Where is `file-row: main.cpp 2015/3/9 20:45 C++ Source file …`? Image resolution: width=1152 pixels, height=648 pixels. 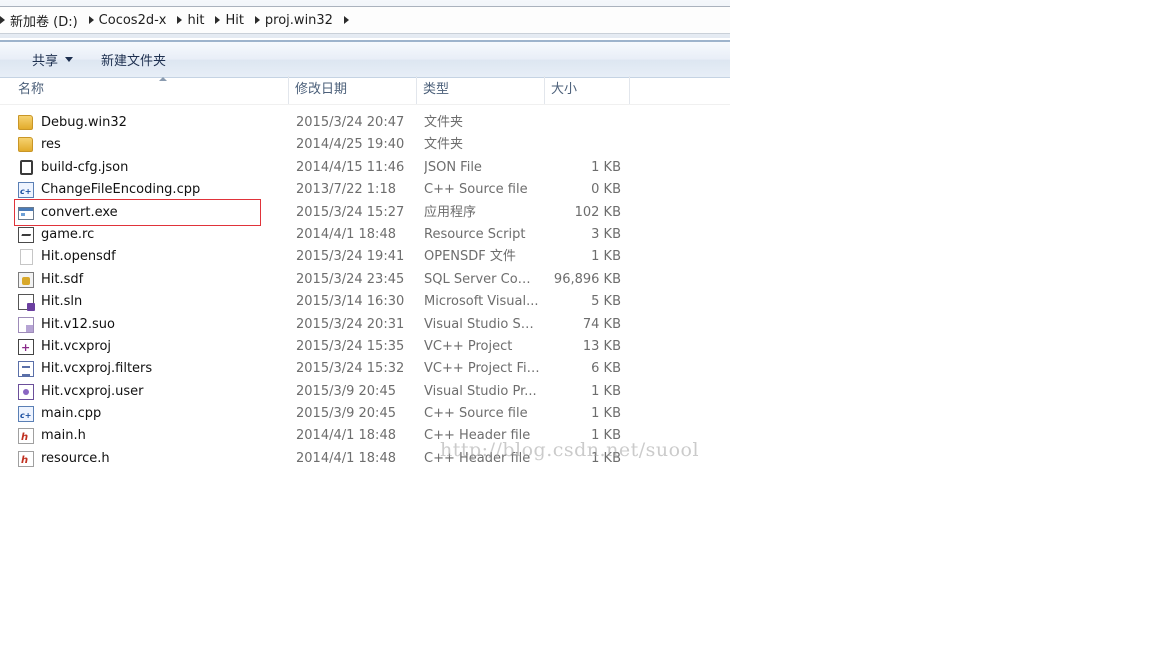
file-row: main.cpp 2015/3/9 20:45 C++ Source file … is located at coordinates (365, 415).